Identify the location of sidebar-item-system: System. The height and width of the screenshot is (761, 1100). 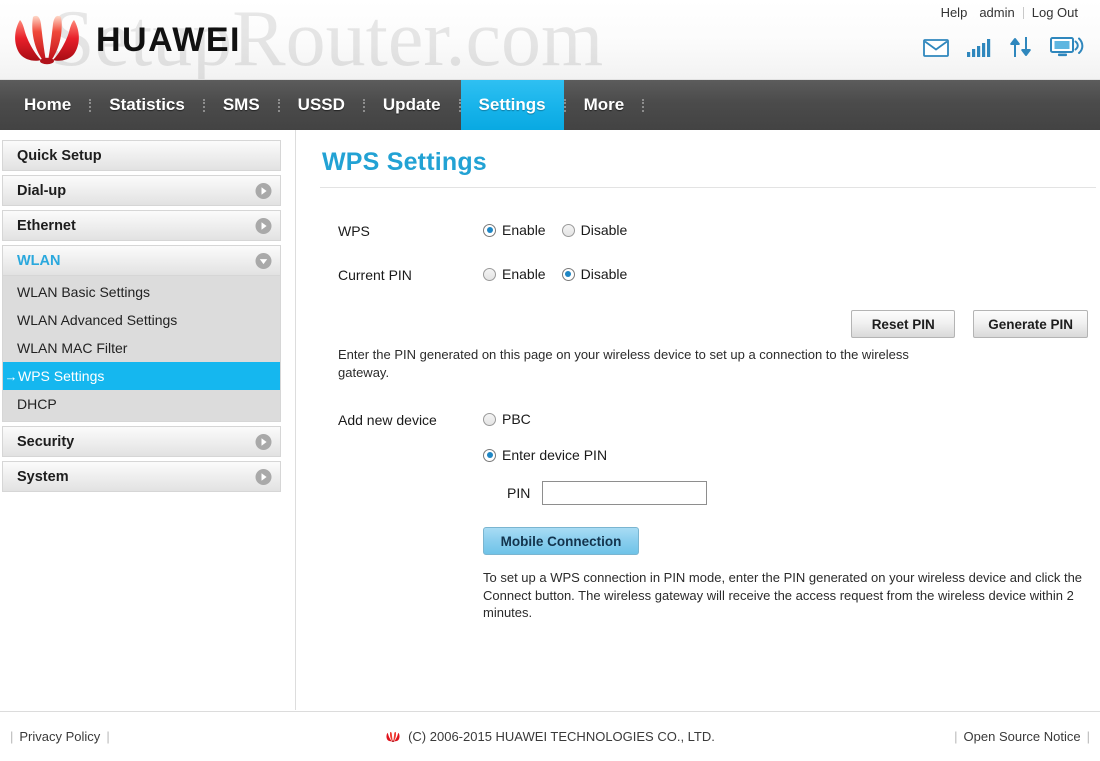
(141, 476).